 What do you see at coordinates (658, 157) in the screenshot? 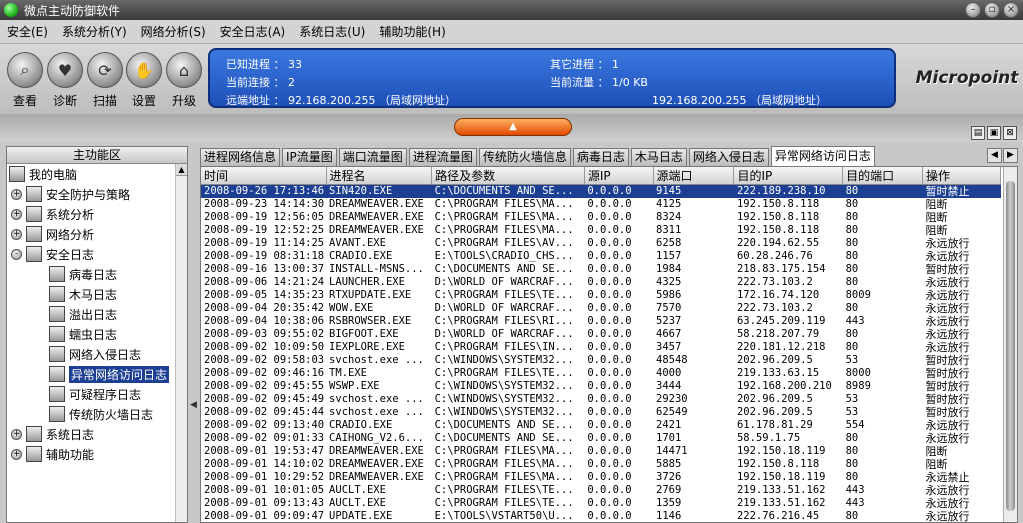
I see `tab: 木马日志` at bounding box center [658, 157].